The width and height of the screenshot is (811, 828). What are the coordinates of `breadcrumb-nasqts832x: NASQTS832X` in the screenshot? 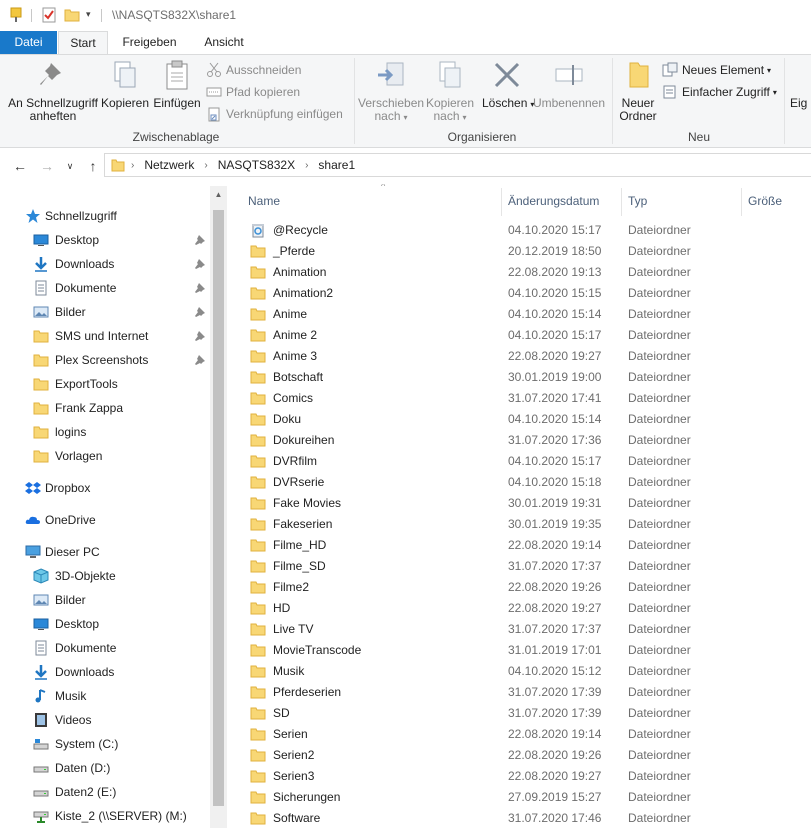 It's located at (256, 165).